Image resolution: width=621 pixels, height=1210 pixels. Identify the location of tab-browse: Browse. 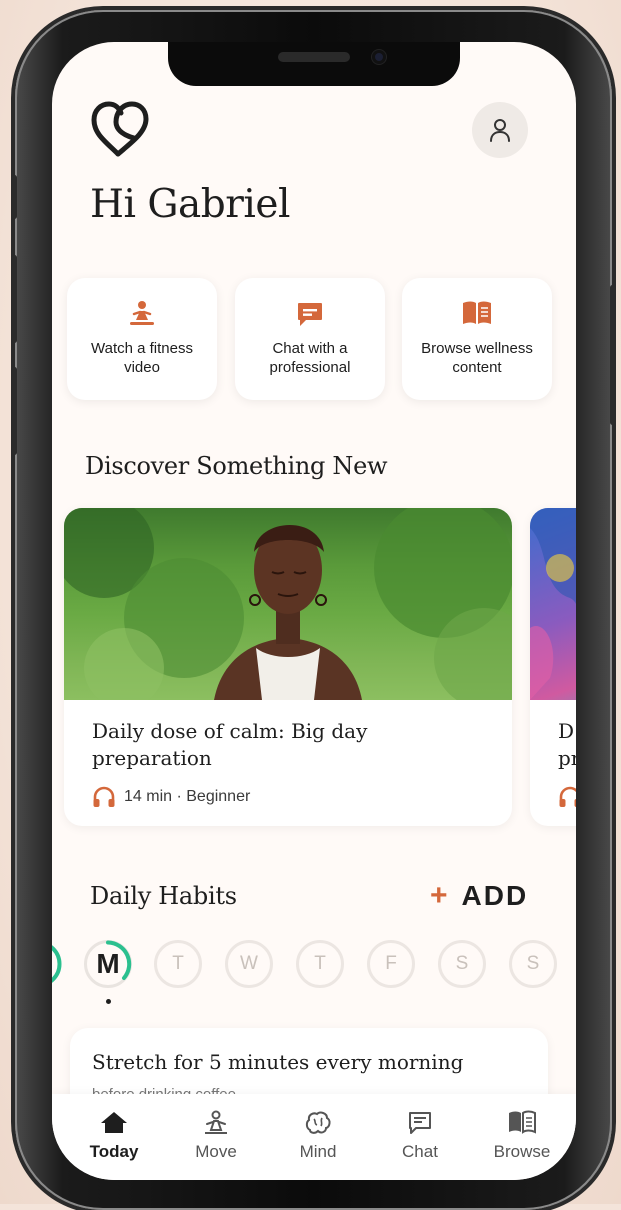
(522, 1137).